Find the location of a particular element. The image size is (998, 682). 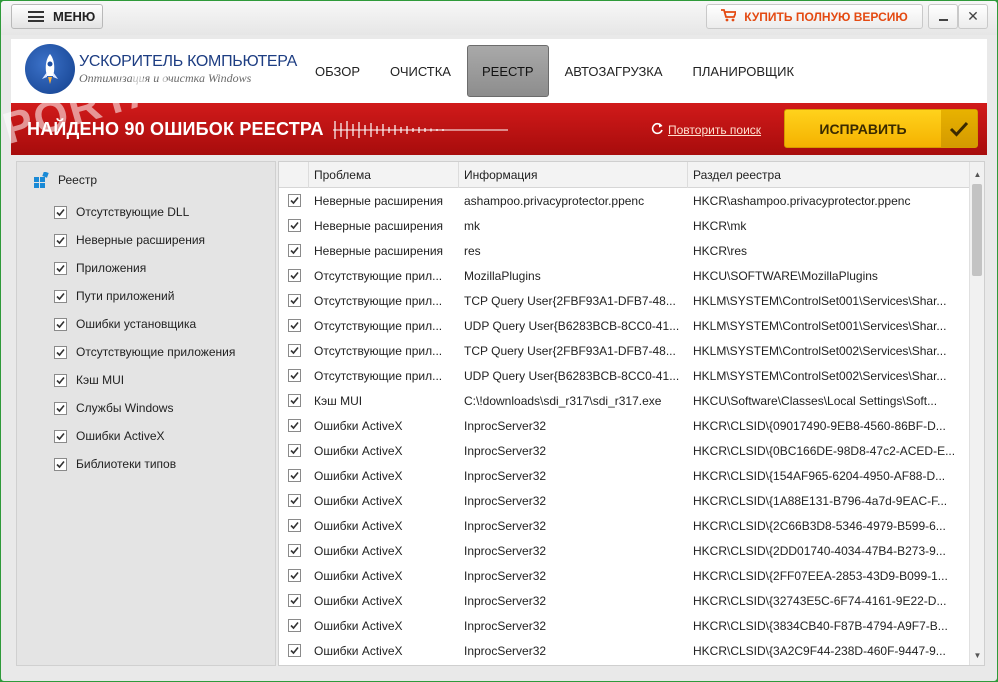

registry-key-cell: HKCR\mk is located at coordinates (720, 225).